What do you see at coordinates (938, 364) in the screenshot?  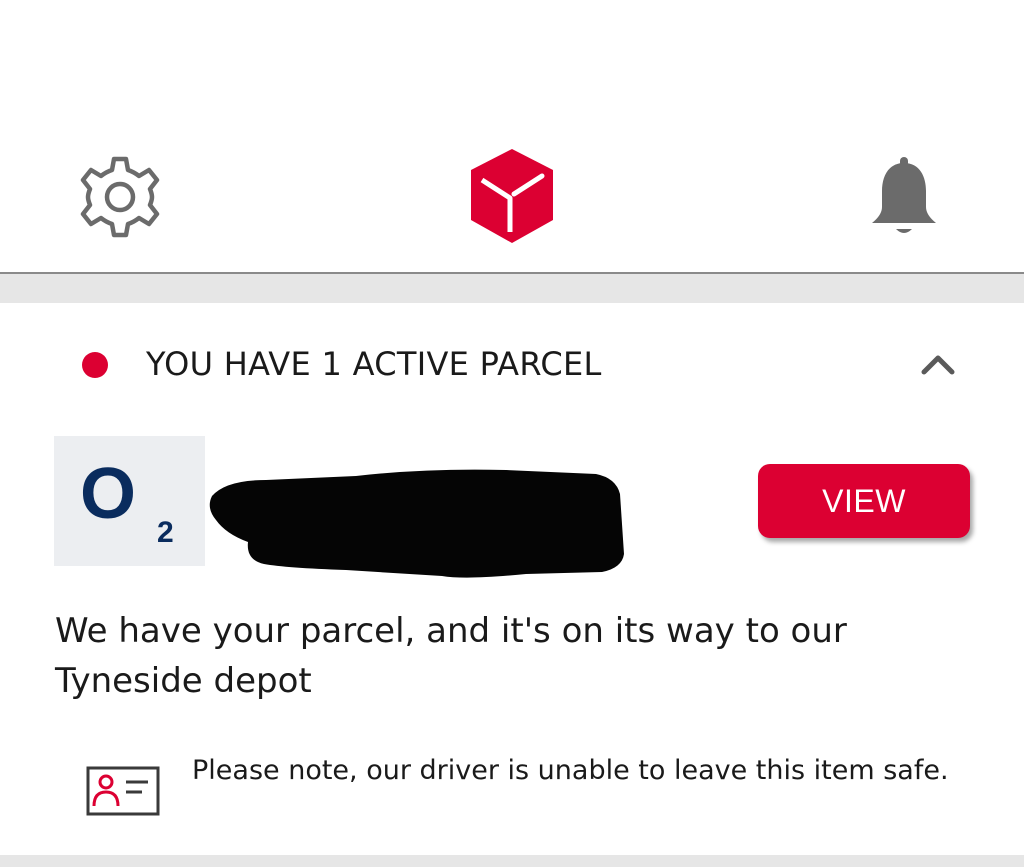 I see `chevron-up-icon` at bounding box center [938, 364].